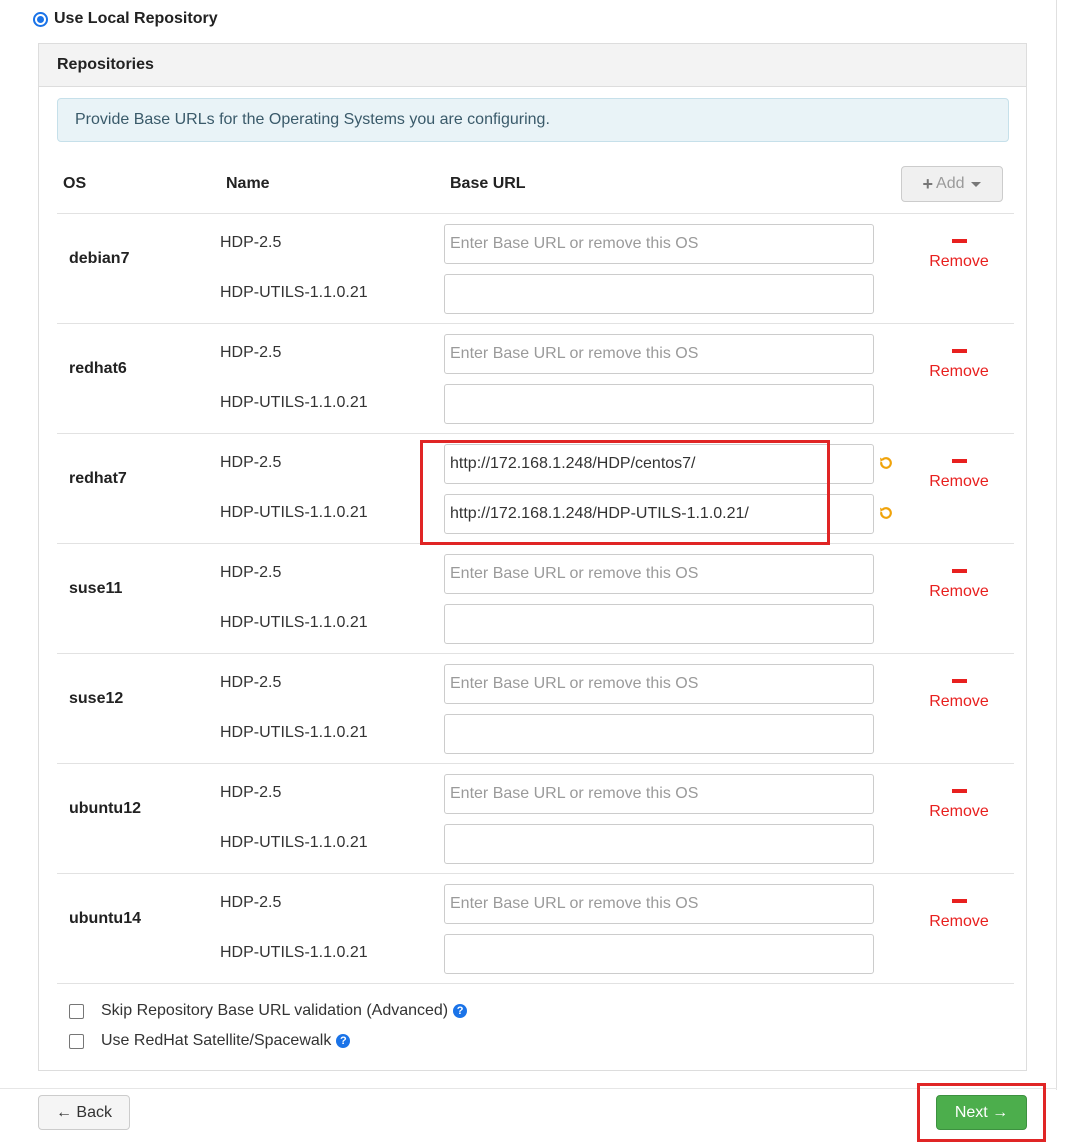 The height and width of the screenshot is (1144, 1065). I want to click on os-row-debian7: debian7 HDP-2.5 HDP-UTILS-1.1.0.21 Remove, so click(533, 269).